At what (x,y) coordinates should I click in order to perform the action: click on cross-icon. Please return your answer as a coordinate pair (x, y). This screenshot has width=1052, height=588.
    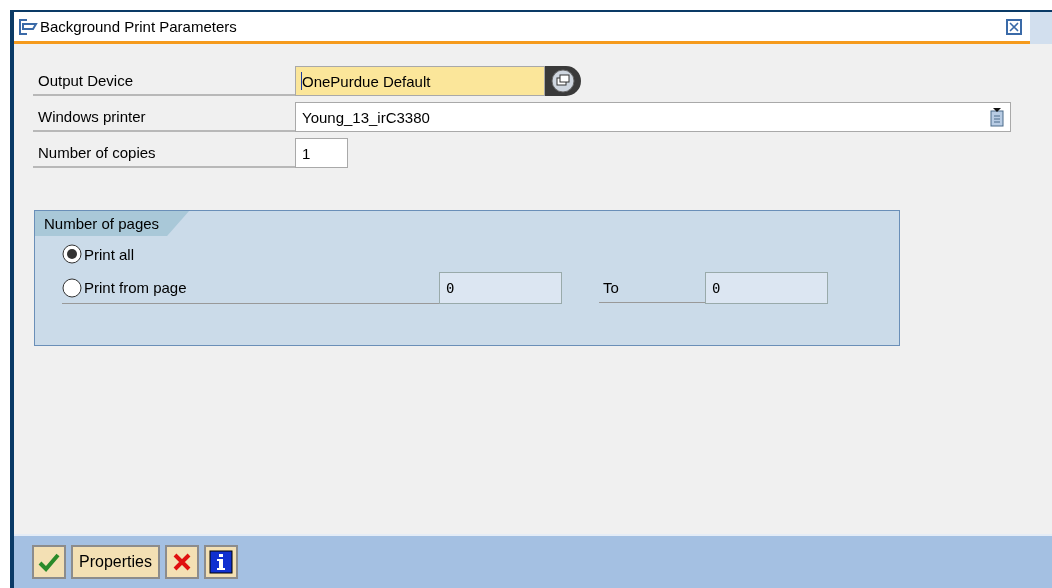
    Looking at the image, I should click on (181, 562).